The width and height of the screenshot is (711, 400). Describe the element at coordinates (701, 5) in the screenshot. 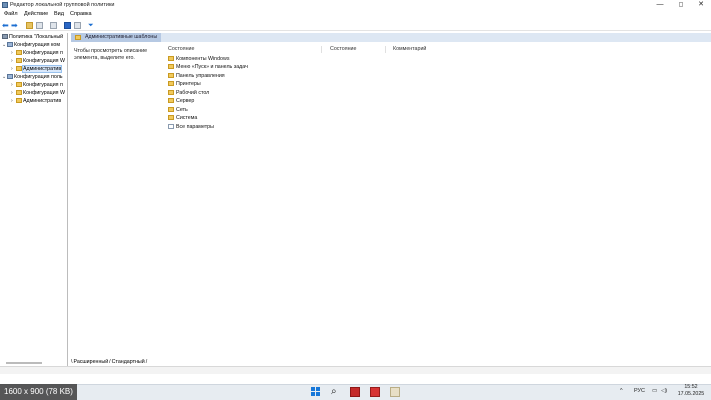

I see `close-button: ✕` at that location.